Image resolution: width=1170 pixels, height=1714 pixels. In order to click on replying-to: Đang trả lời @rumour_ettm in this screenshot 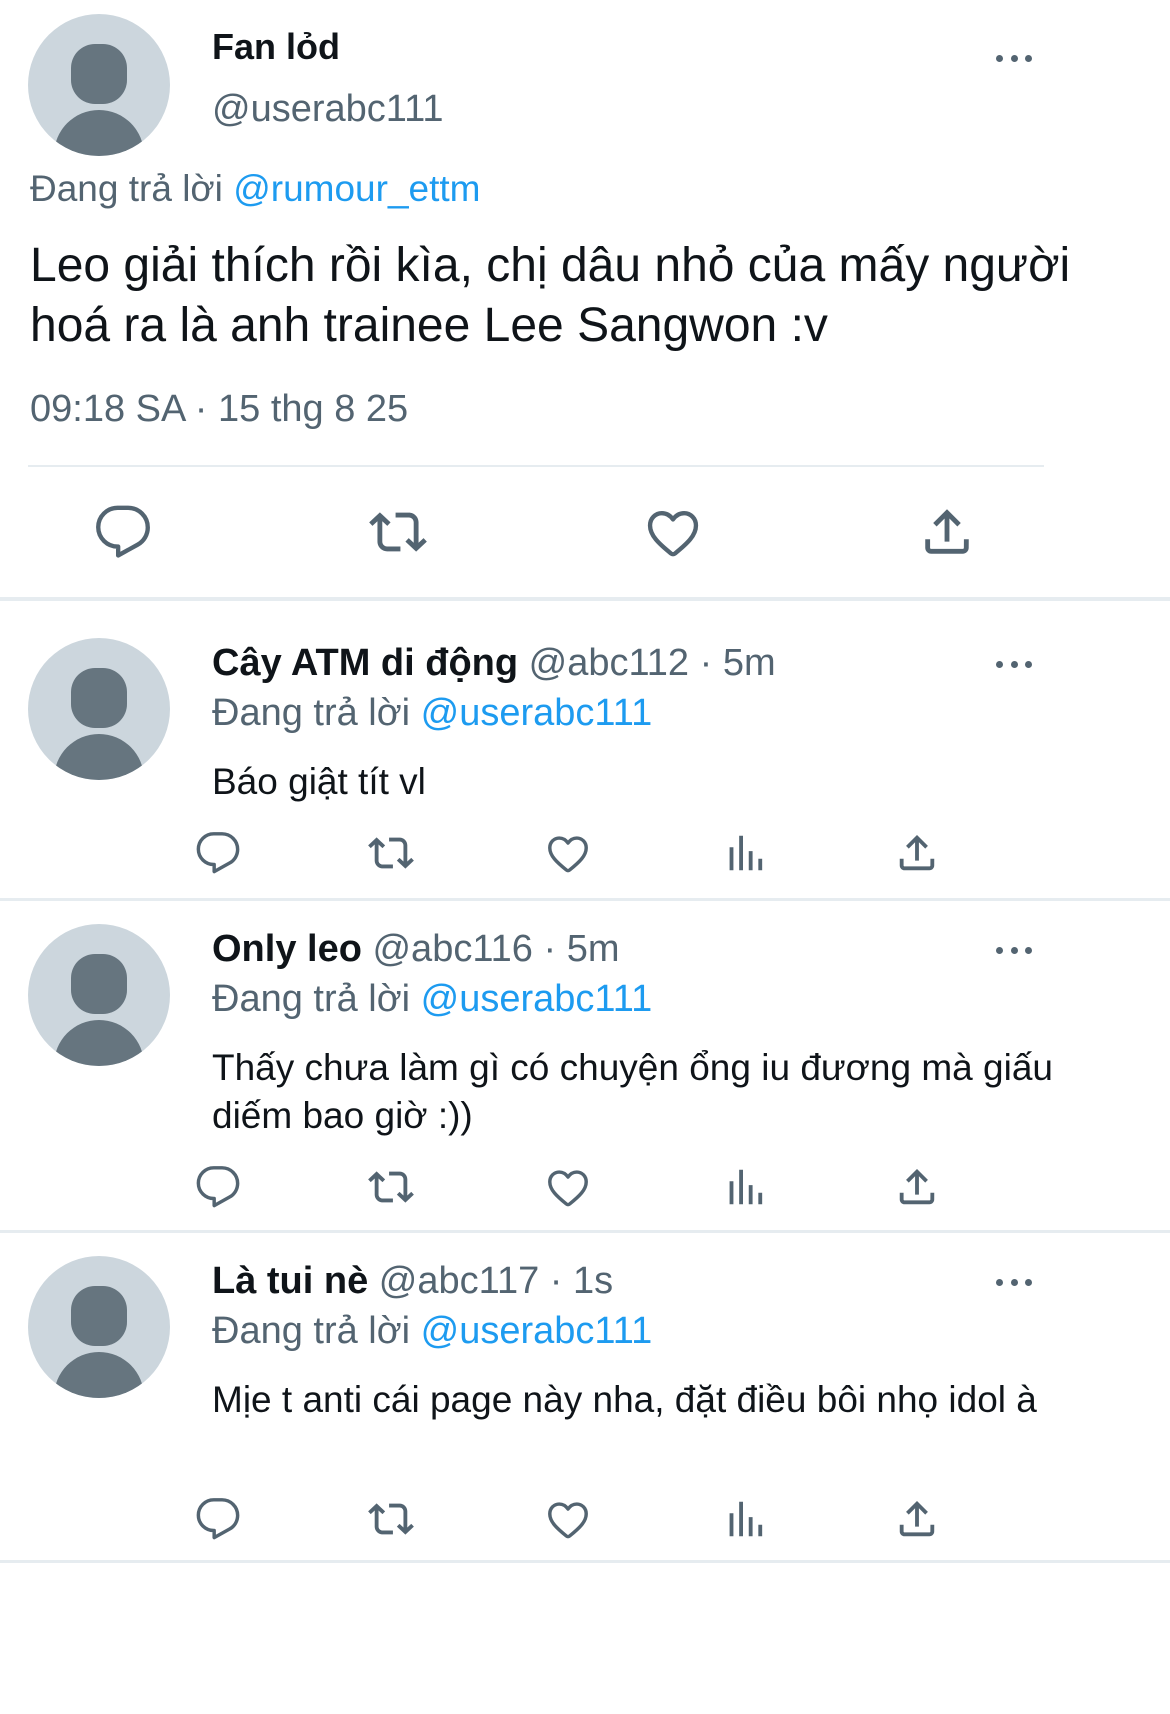, I will do `click(255, 189)`.